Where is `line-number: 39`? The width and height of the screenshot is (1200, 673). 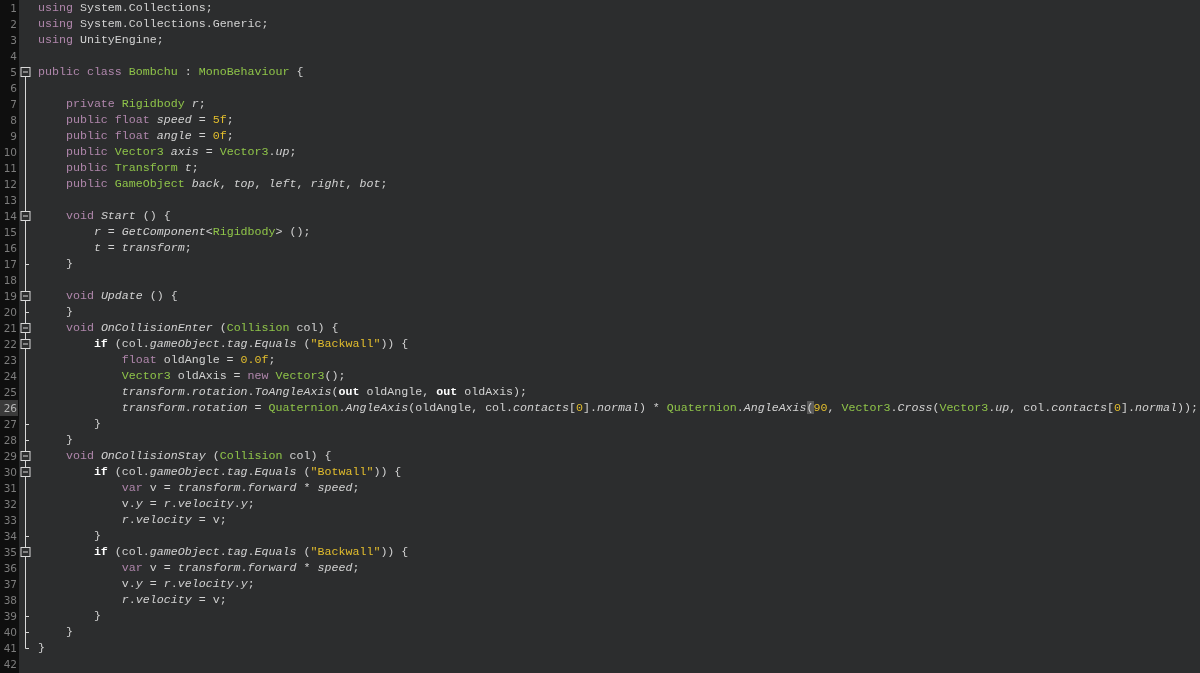 line-number: 39 is located at coordinates (10, 616).